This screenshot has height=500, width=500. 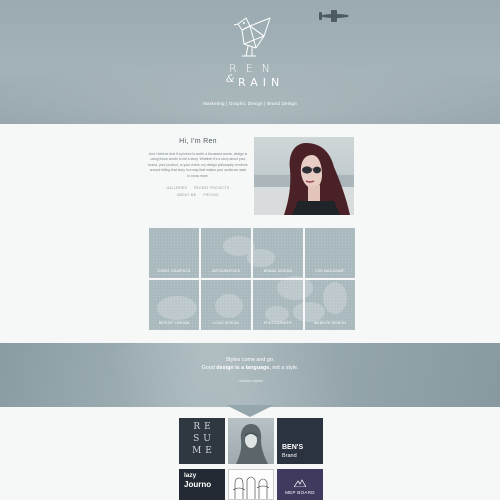 I want to click on lazy-subtitle: Journo, so click(x=198, y=484).